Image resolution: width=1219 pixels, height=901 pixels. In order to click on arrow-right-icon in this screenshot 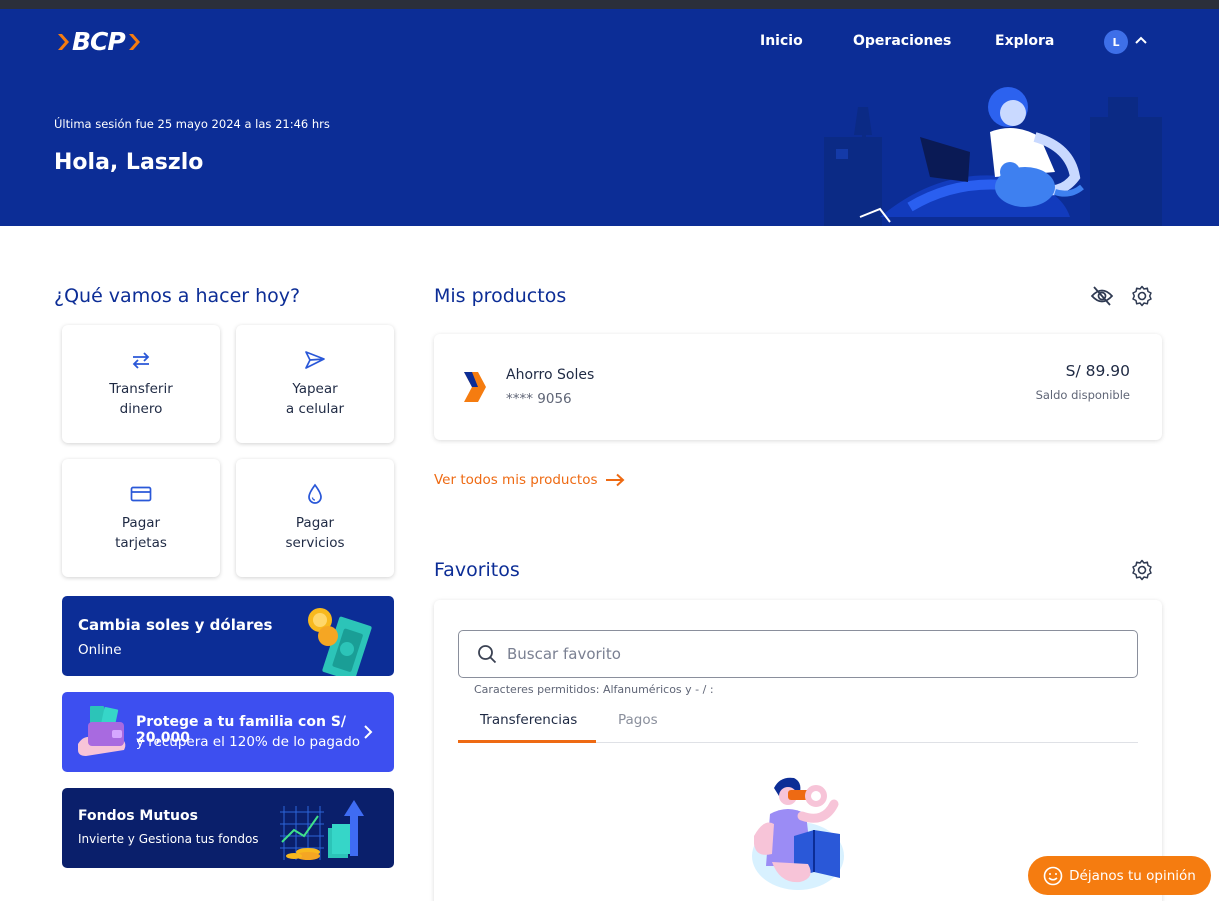, I will do `click(615, 480)`.